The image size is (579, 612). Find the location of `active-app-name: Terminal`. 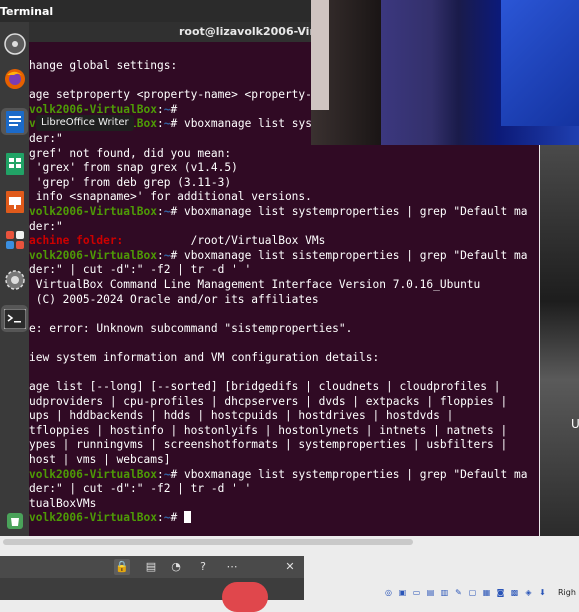

active-app-name: Terminal is located at coordinates (26, 11).